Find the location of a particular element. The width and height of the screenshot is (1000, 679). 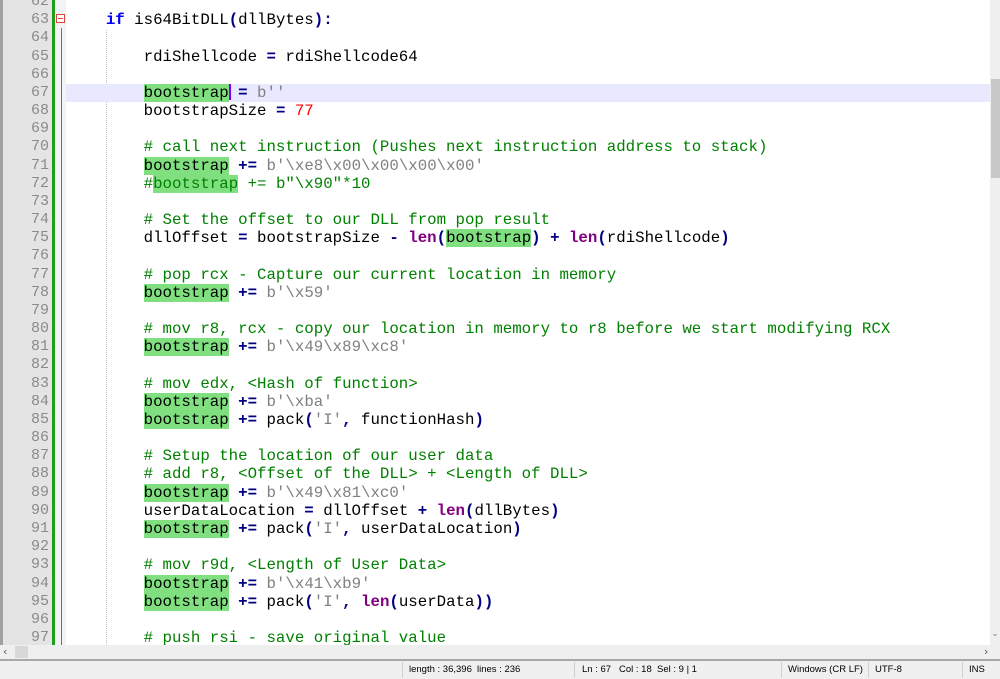

code-line: 81 bootstrap += b'\x49\x89\xc8' is located at coordinates (495, 347).